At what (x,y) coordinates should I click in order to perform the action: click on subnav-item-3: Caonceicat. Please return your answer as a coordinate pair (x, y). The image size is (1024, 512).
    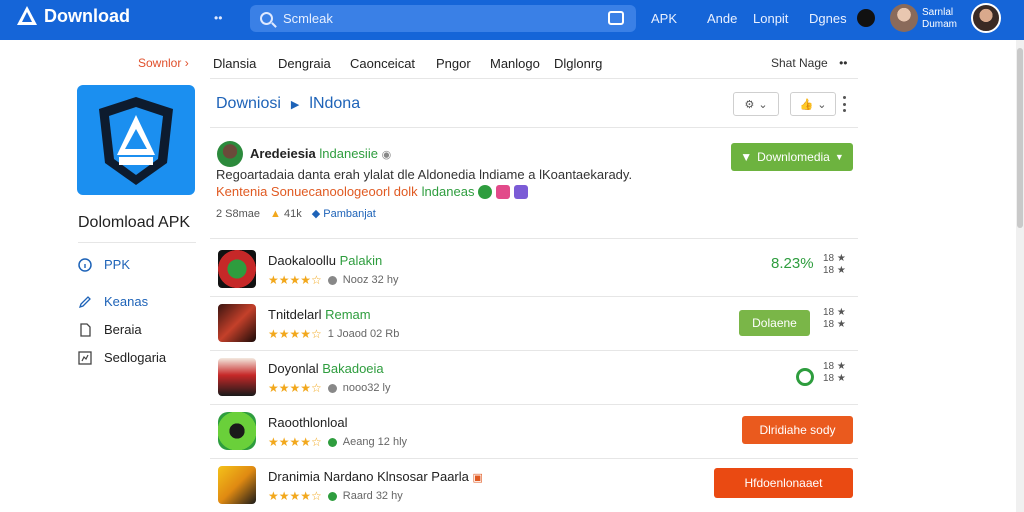
    Looking at the image, I should click on (382, 63).